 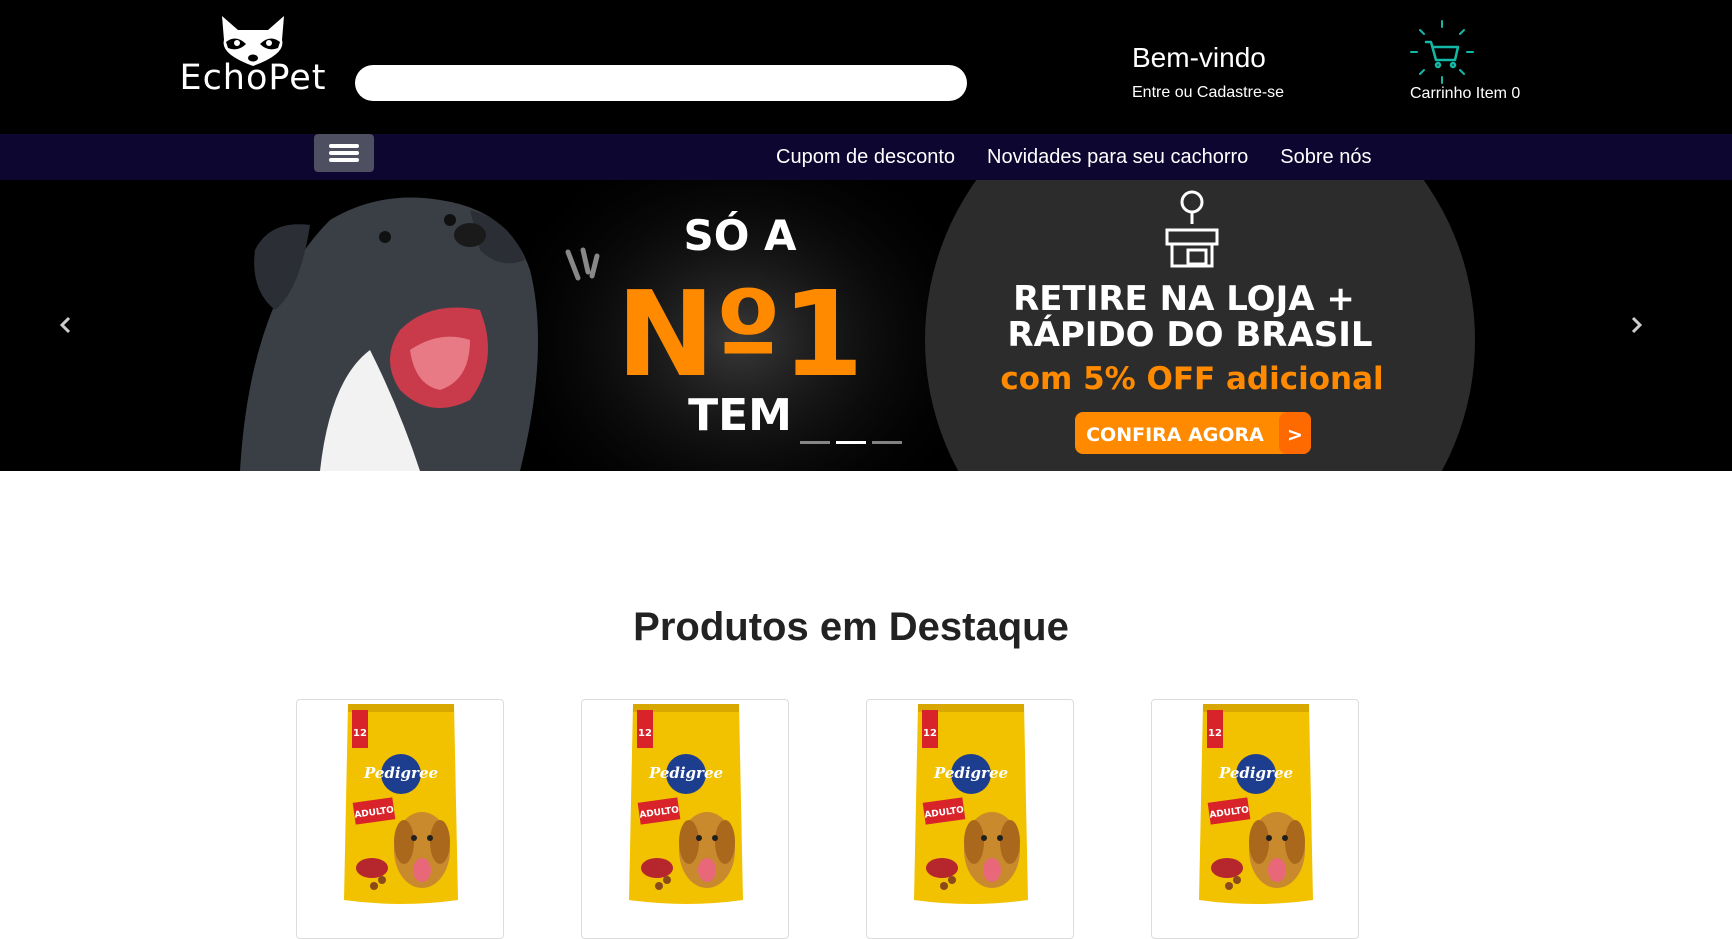 I want to click on chevron-left-icon, so click(x=65, y=325).